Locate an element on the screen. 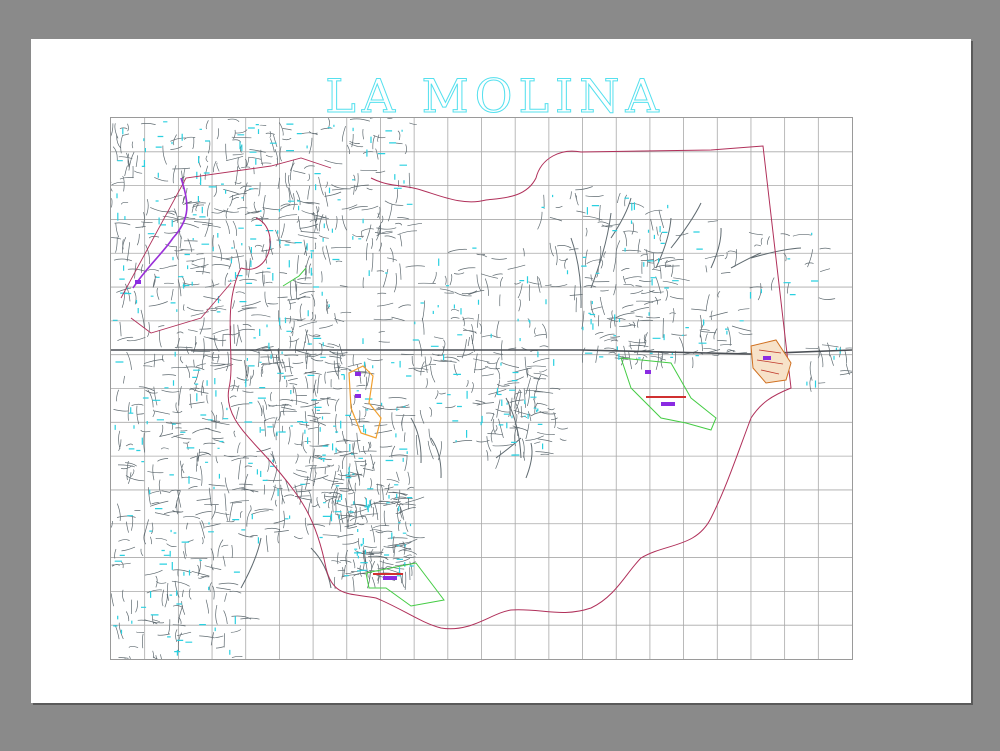  zone-orange is located at coordinates (365, 402).